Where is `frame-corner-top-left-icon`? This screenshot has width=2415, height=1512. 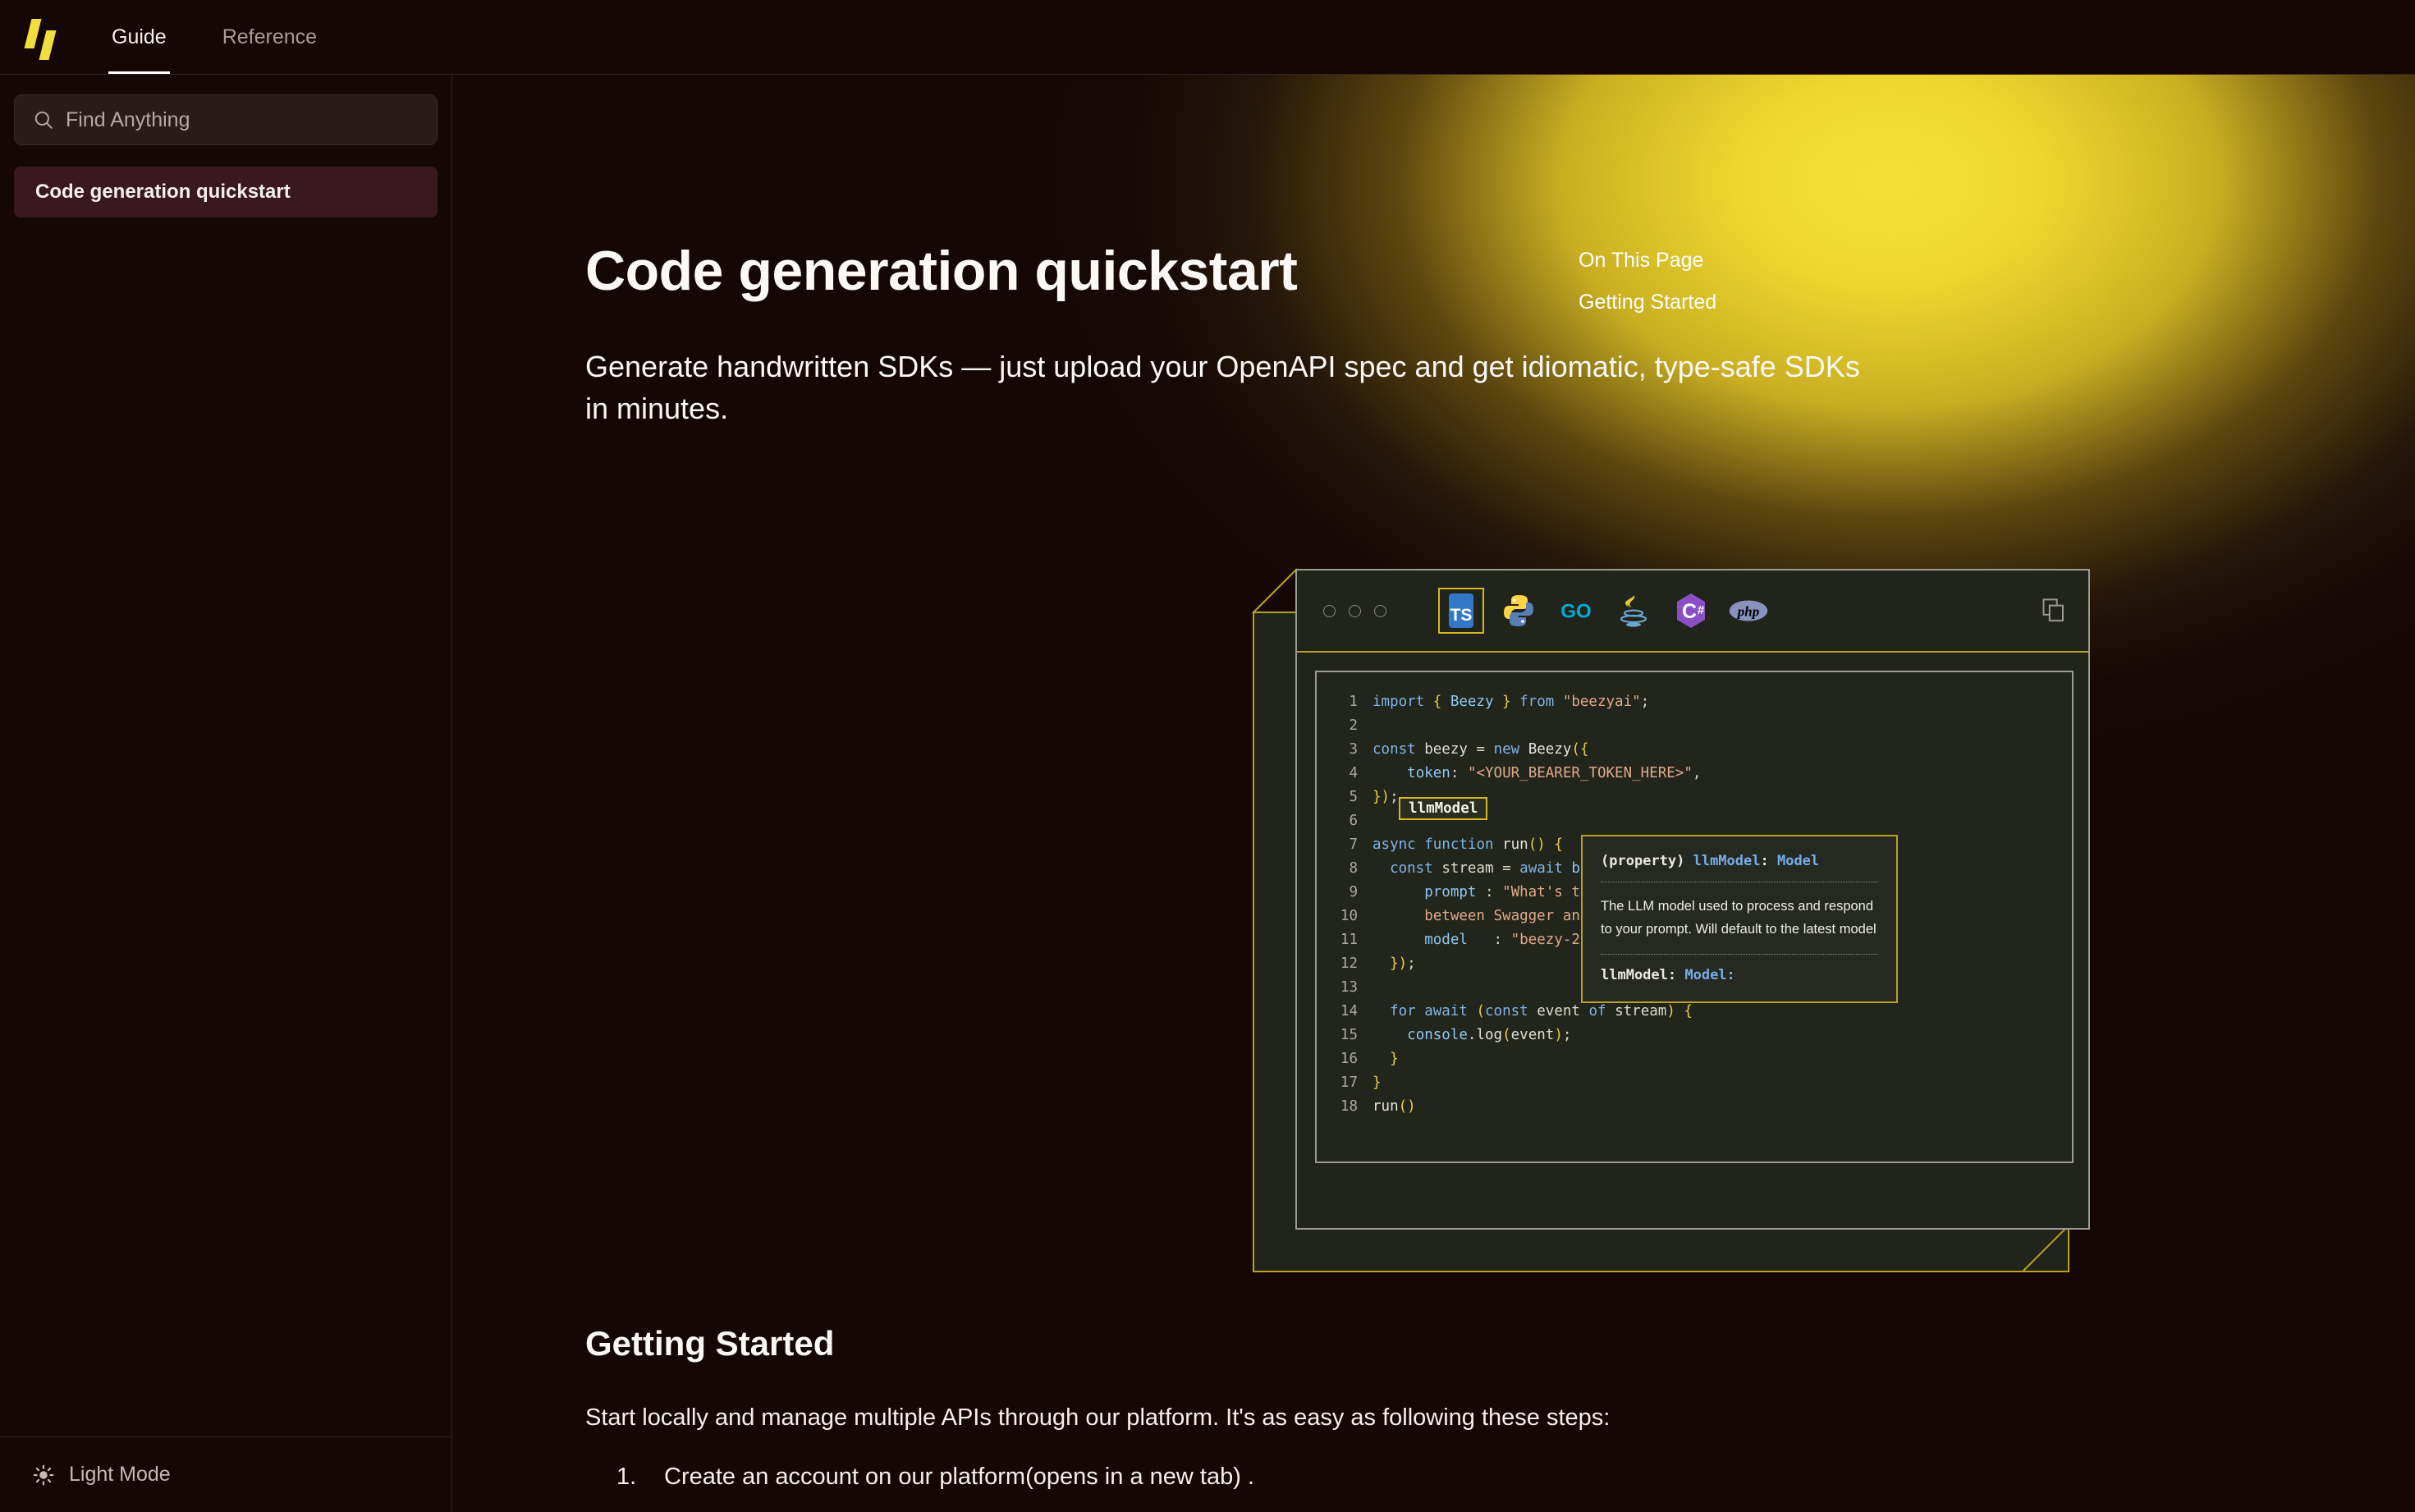
frame-corner-top-left-icon is located at coordinates (1275, 591).